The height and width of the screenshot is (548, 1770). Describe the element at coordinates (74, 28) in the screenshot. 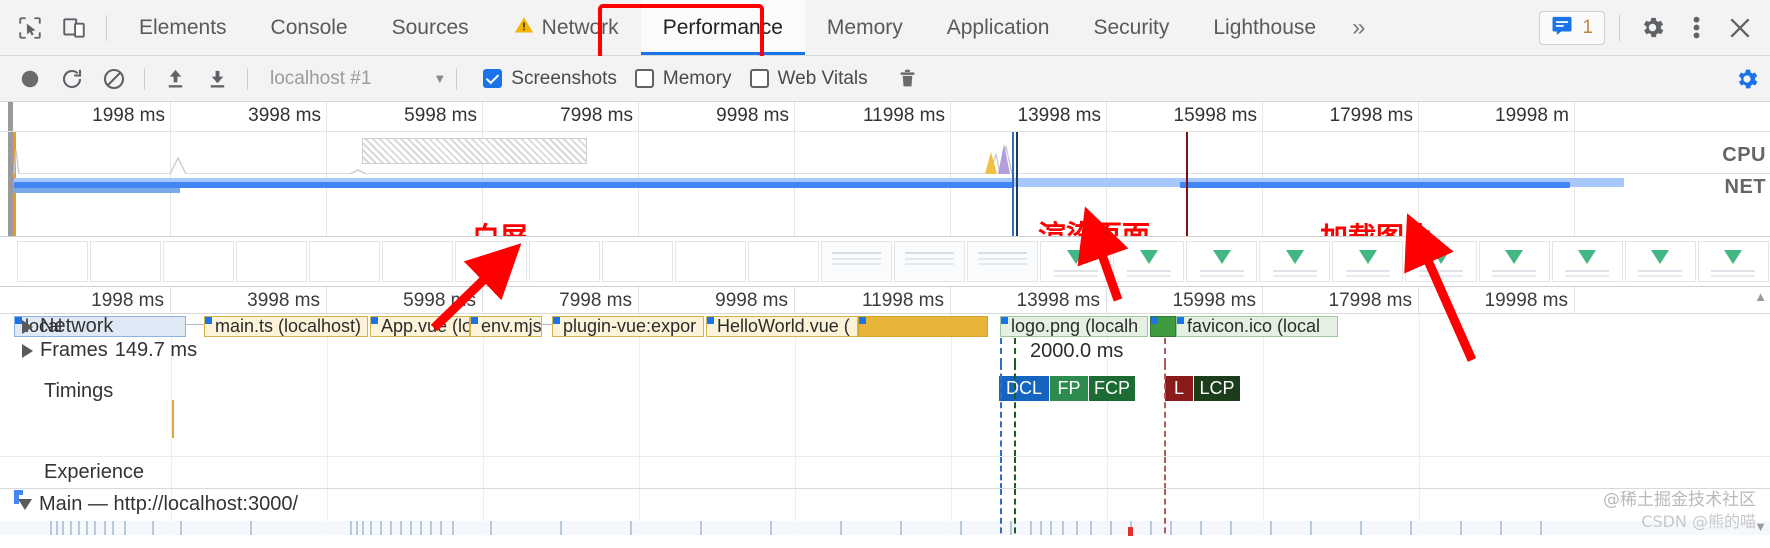

I see `device-toolbar-icon` at that location.